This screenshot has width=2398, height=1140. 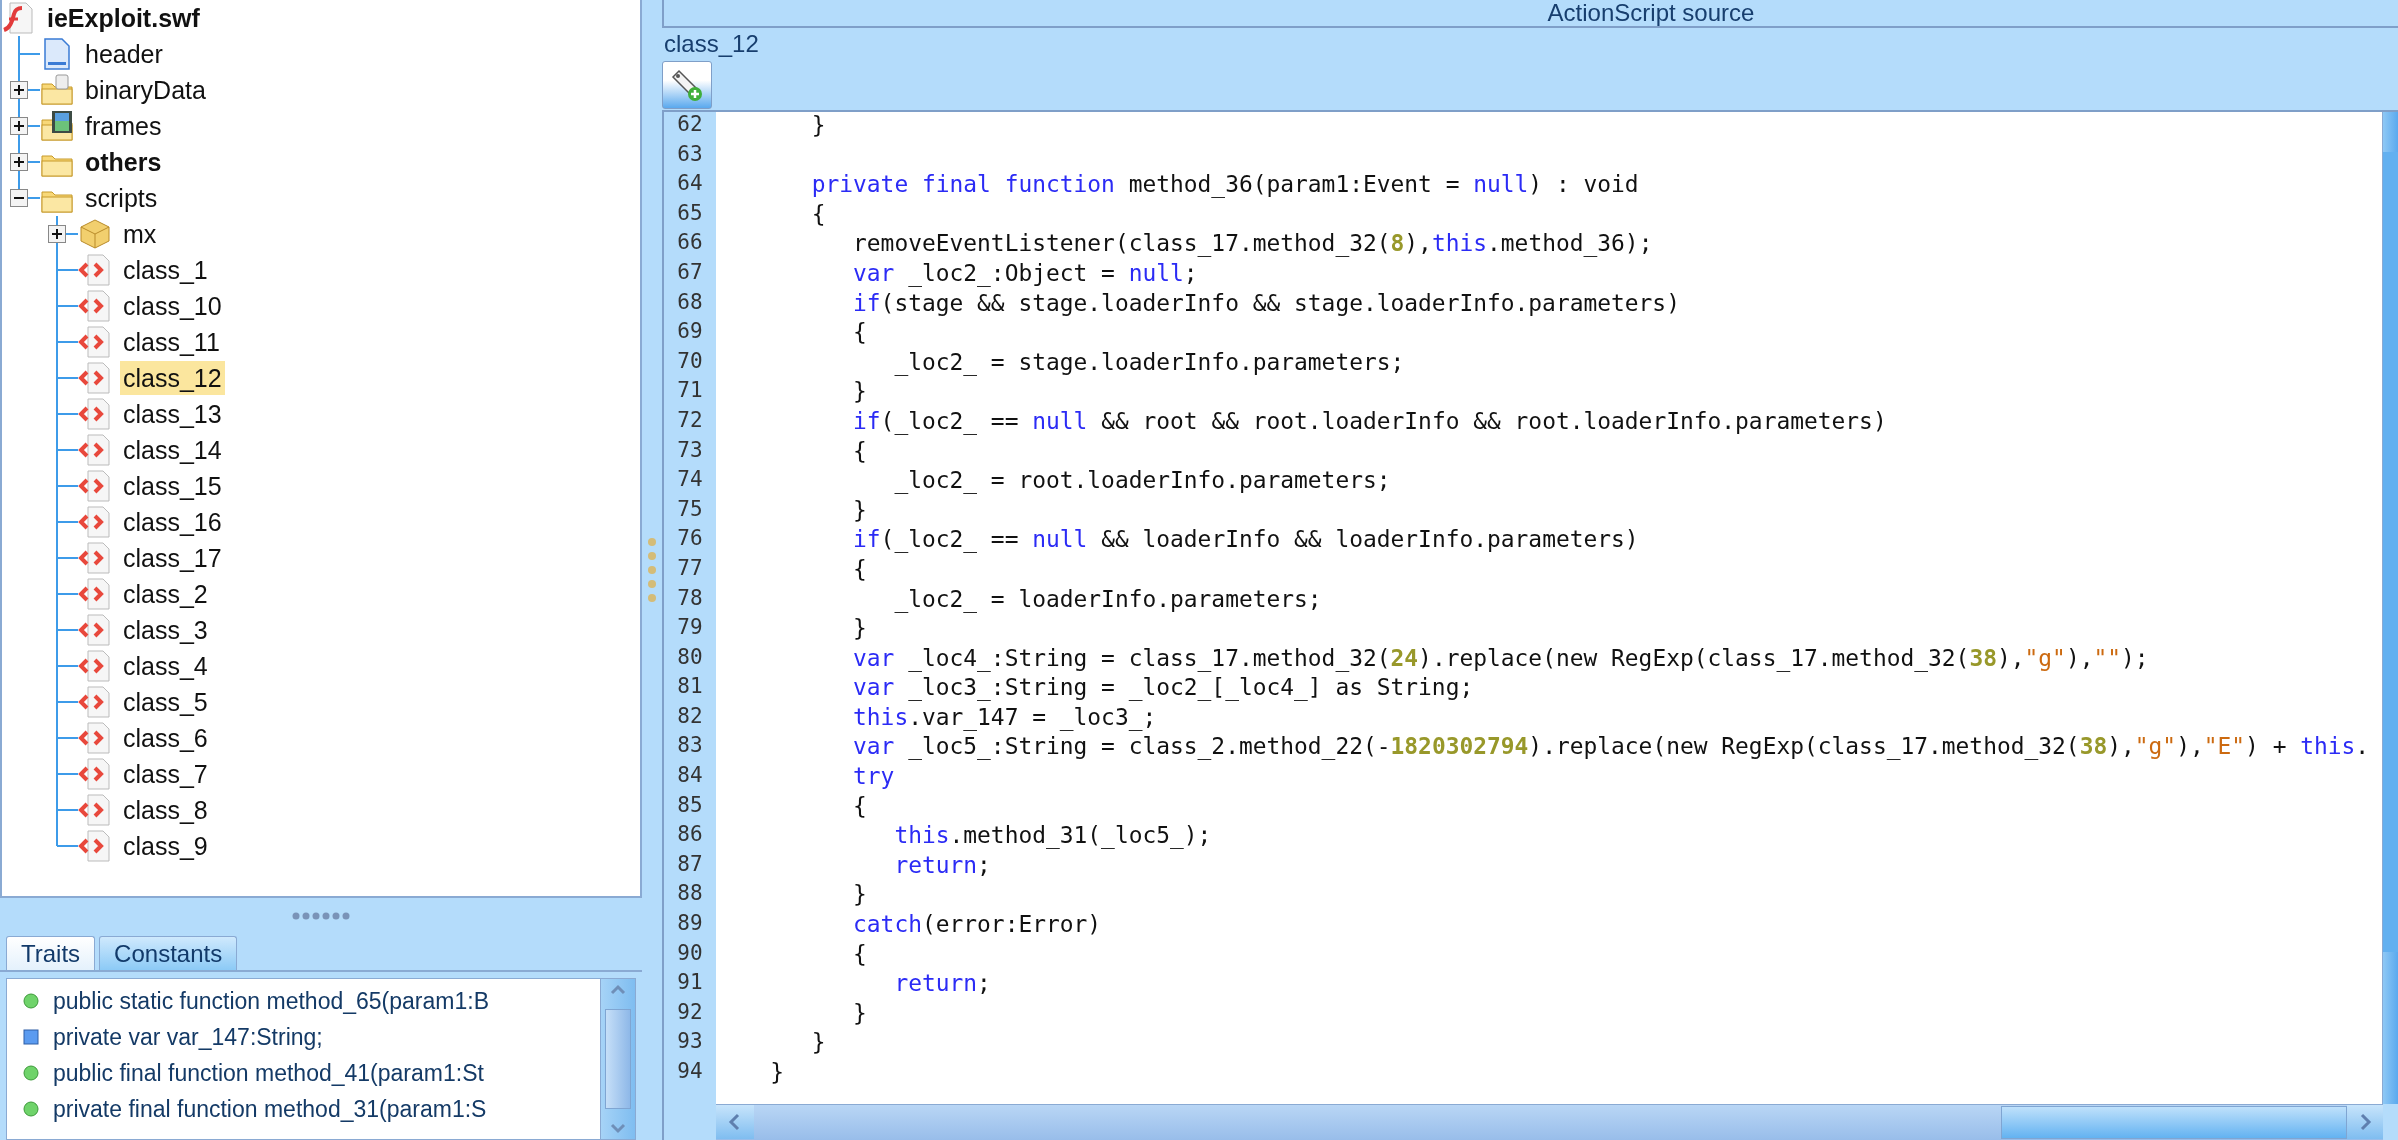 What do you see at coordinates (690, 184) in the screenshot?
I see `line-number: 64` at bounding box center [690, 184].